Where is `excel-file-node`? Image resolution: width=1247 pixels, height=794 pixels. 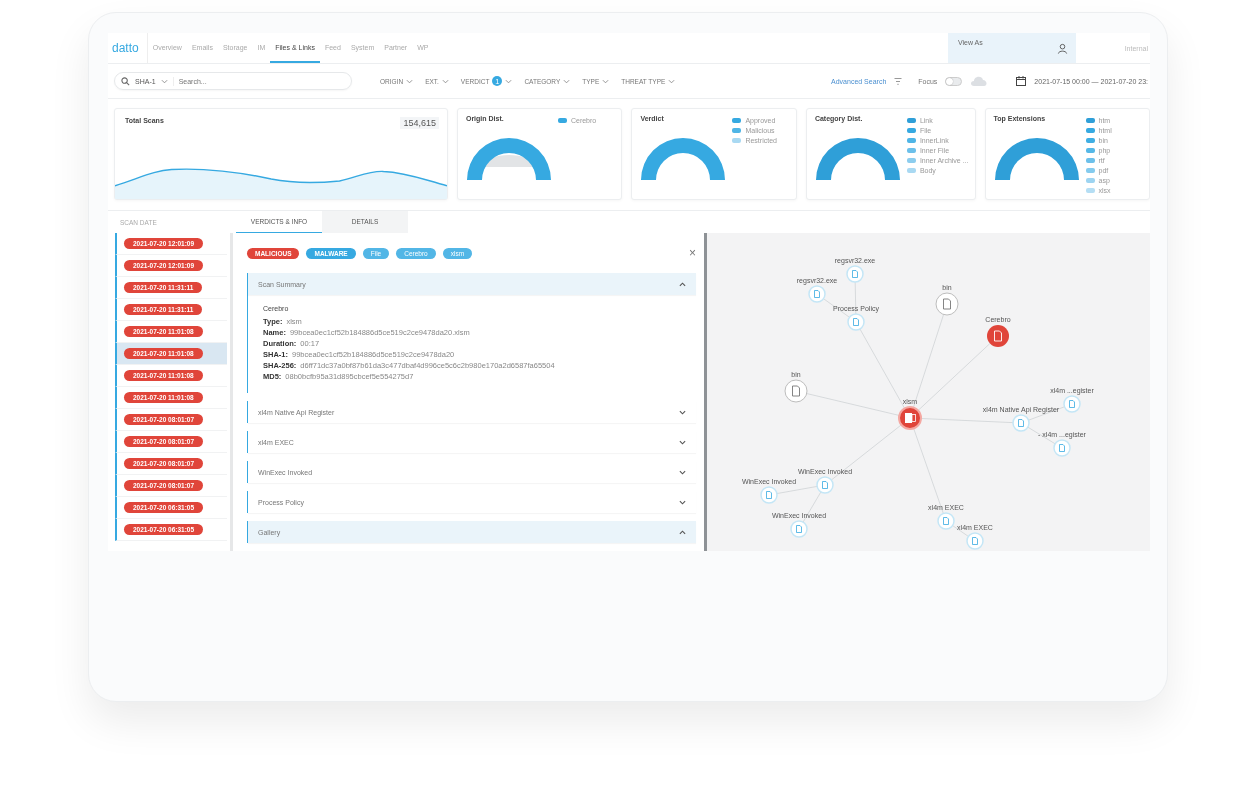 excel-file-node is located at coordinates (910, 418).